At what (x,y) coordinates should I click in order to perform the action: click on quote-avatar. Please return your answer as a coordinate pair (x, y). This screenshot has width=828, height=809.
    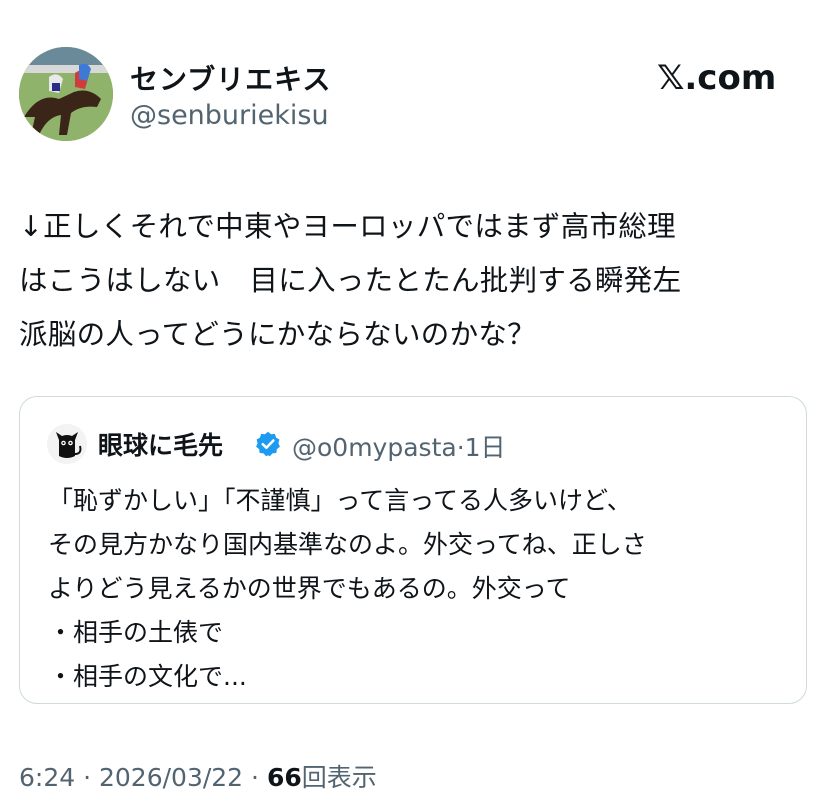
    Looking at the image, I should click on (67, 444).